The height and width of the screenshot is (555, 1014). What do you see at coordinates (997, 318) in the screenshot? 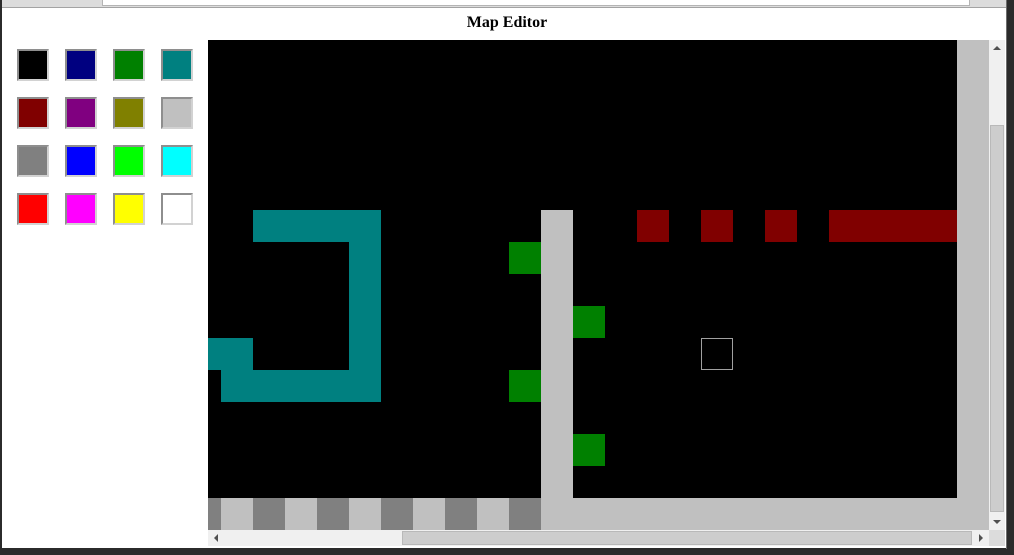
I see `vertical-scroll-thumb` at bounding box center [997, 318].